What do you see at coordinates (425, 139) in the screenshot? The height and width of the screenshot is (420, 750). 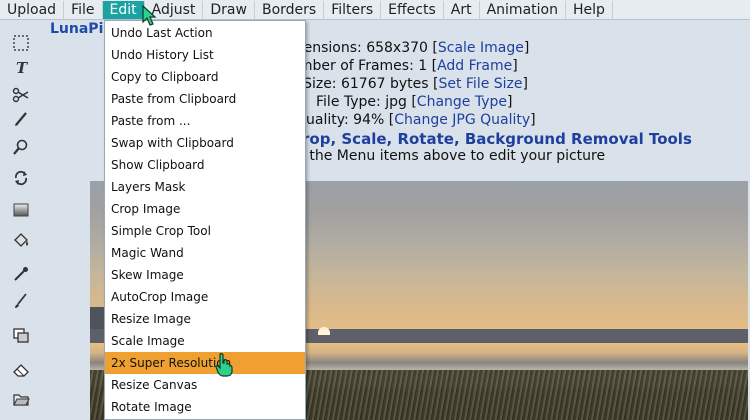 I see `rotate-link: Rotate` at bounding box center [425, 139].